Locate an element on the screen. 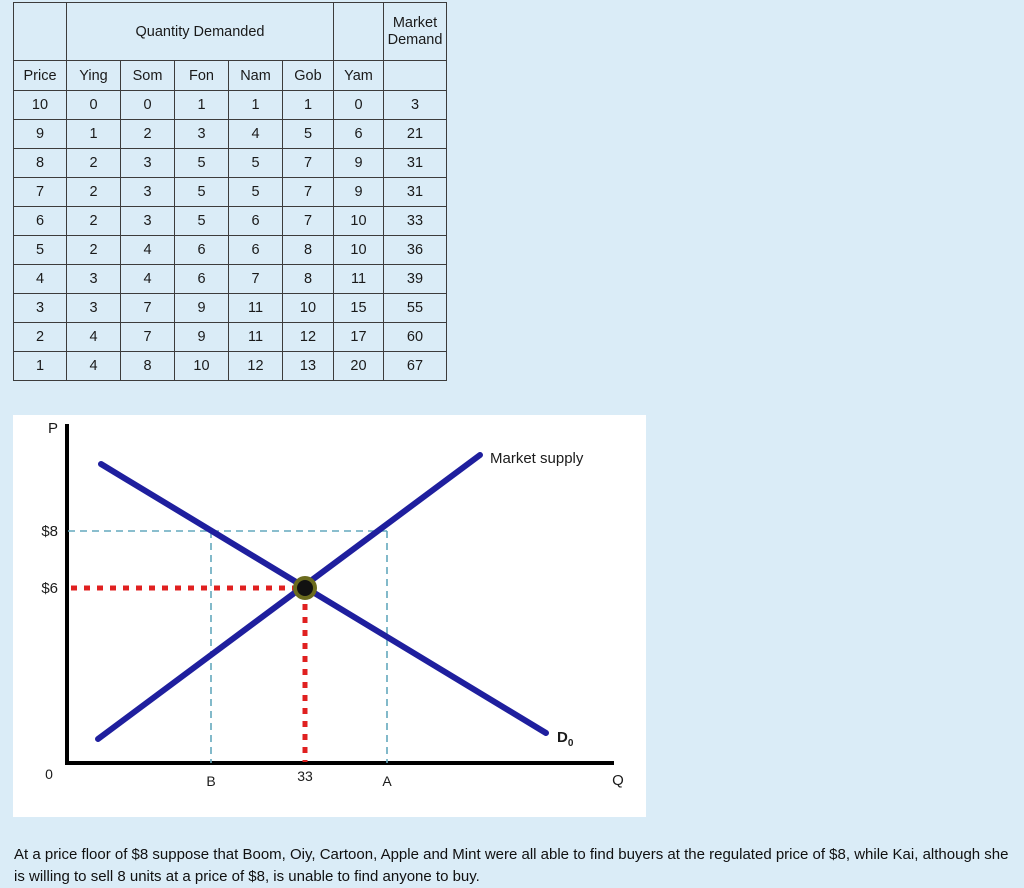 This screenshot has width=1024, height=888. cell-yam: 6 is located at coordinates (358, 134).